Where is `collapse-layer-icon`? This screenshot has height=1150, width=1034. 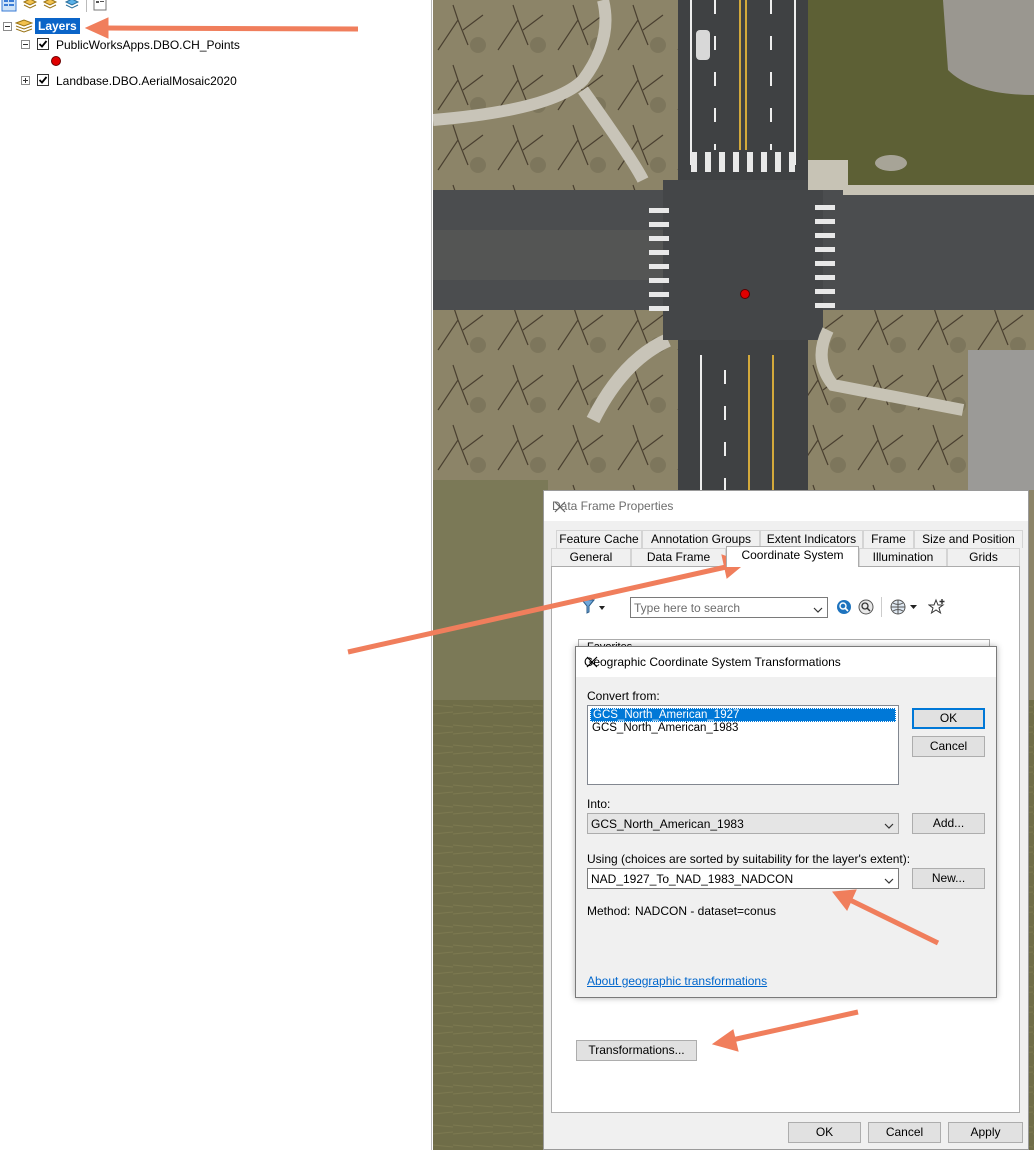 collapse-layer-icon is located at coordinates (25, 44).